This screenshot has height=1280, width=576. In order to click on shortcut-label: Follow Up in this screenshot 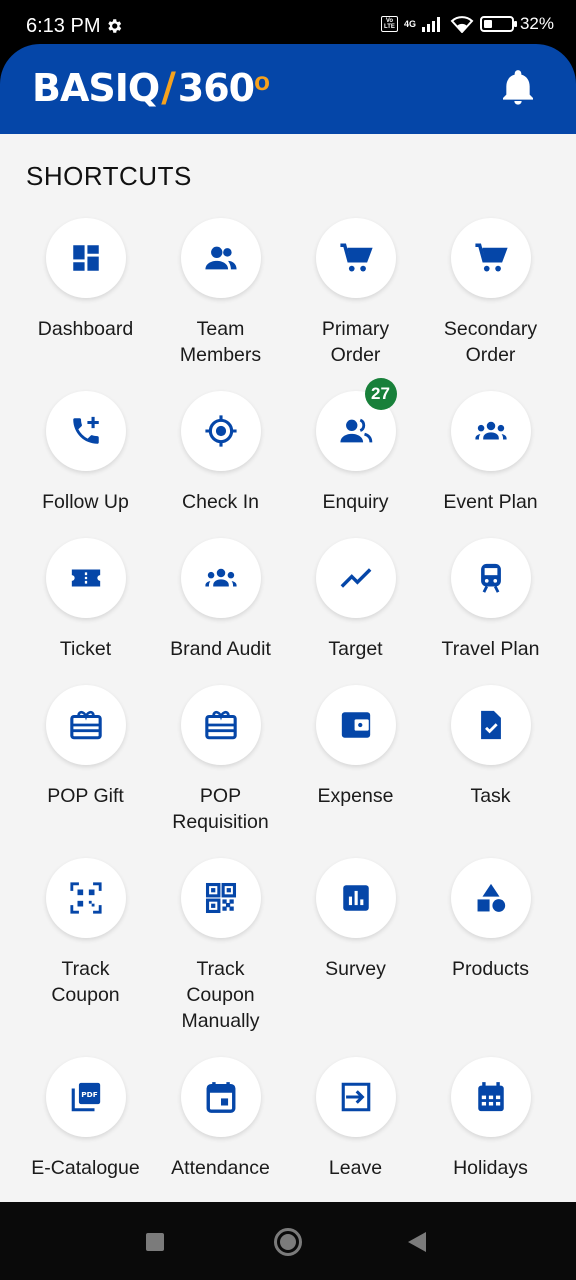, I will do `click(85, 502)`.